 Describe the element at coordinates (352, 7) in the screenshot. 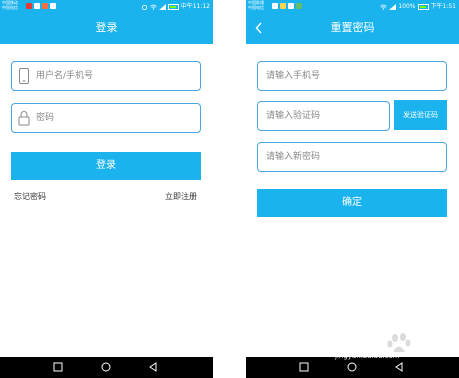

I see `status-bar: 中国联通 中国电信 100% 下午1:51` at that location.